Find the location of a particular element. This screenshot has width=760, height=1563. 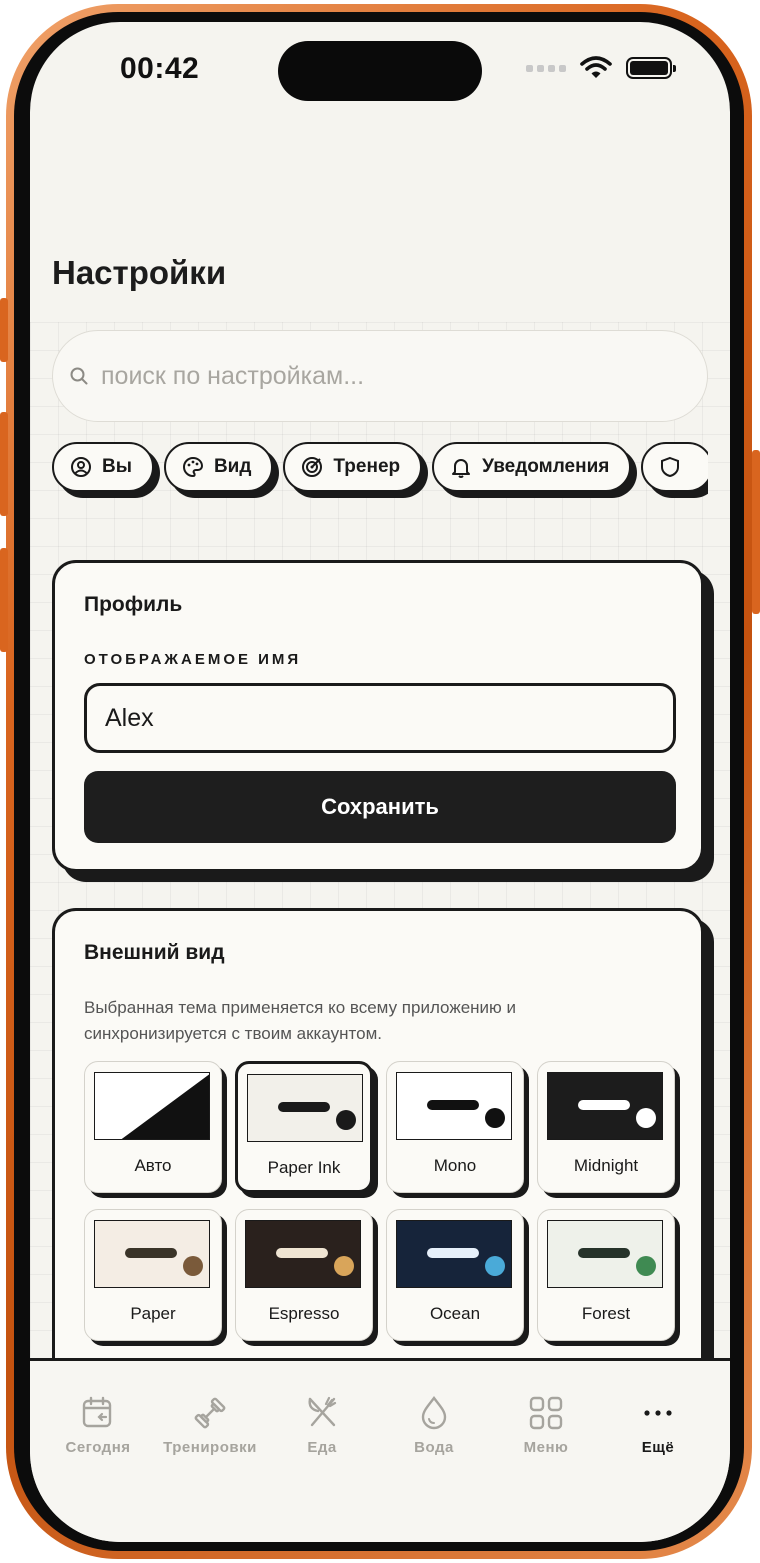

theme-preview-split is located at coordinates (152, 1106).